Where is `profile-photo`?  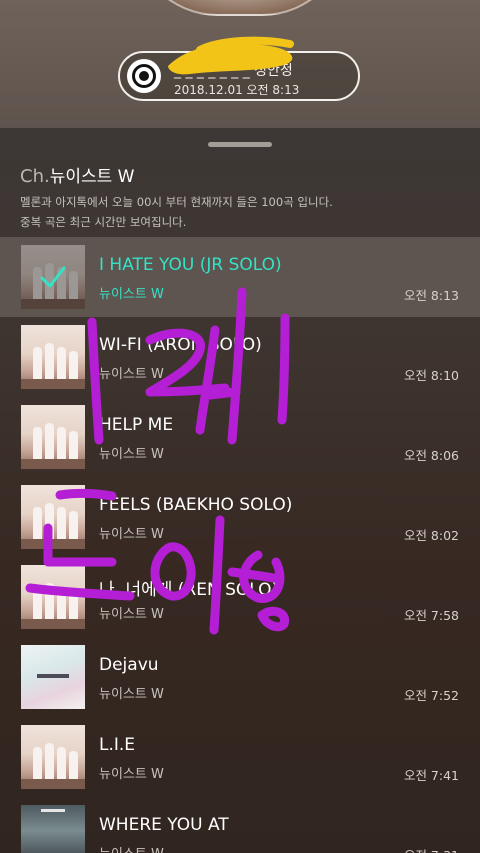
profile-photo is located at coordinates (240, 8).